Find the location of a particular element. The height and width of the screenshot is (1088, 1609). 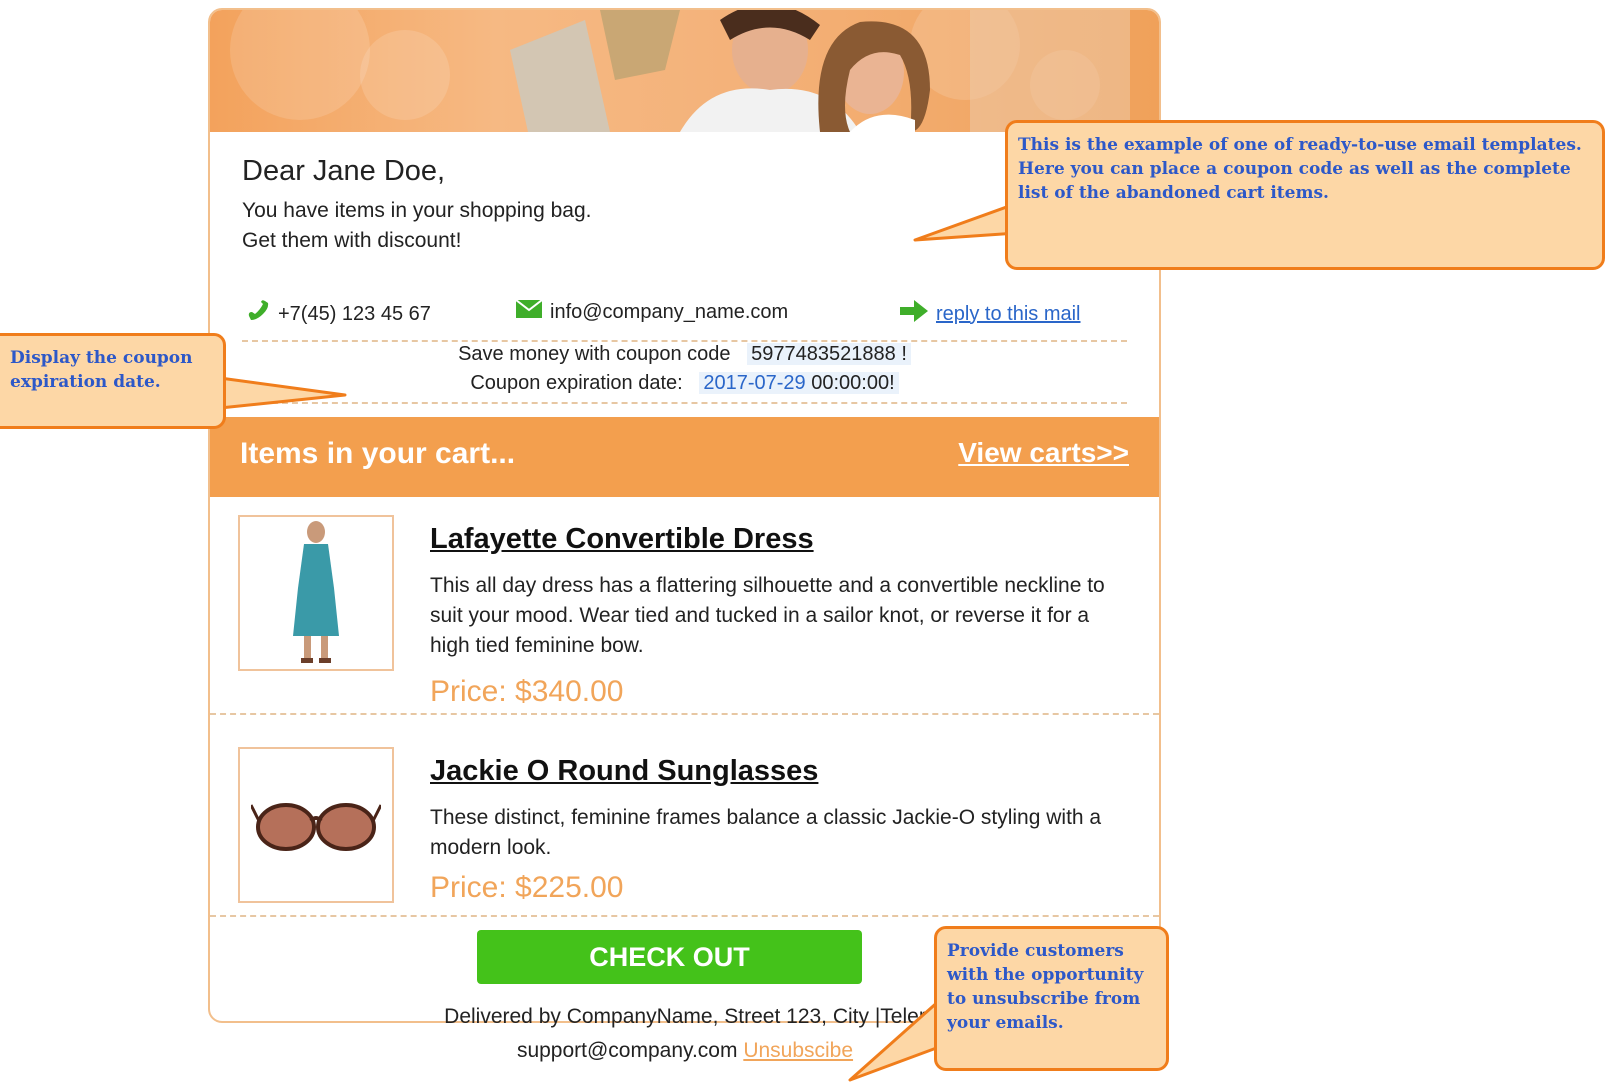

callout-pointer is located at coordinates (917, 1040).